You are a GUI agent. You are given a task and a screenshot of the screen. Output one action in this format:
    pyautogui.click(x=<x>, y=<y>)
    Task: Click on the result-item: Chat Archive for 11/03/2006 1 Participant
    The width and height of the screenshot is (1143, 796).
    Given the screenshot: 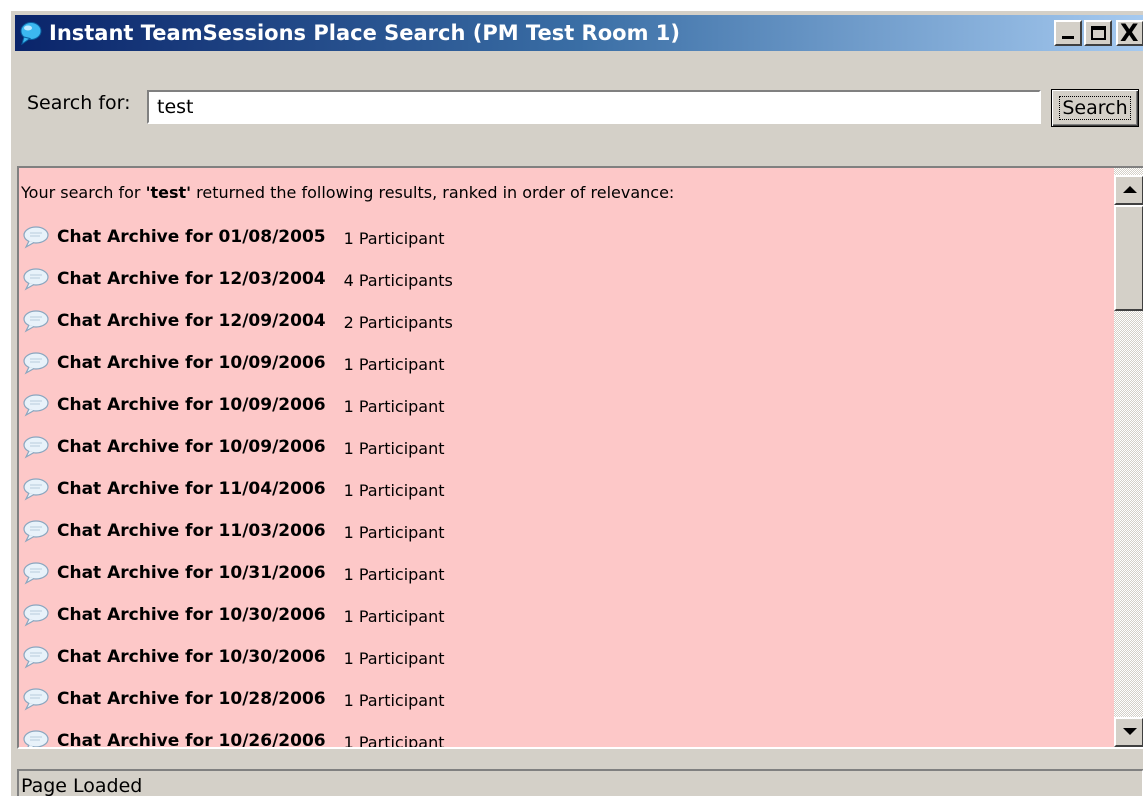 What is the action you would take?
    pyautogui.click(x=237, y=531)
    